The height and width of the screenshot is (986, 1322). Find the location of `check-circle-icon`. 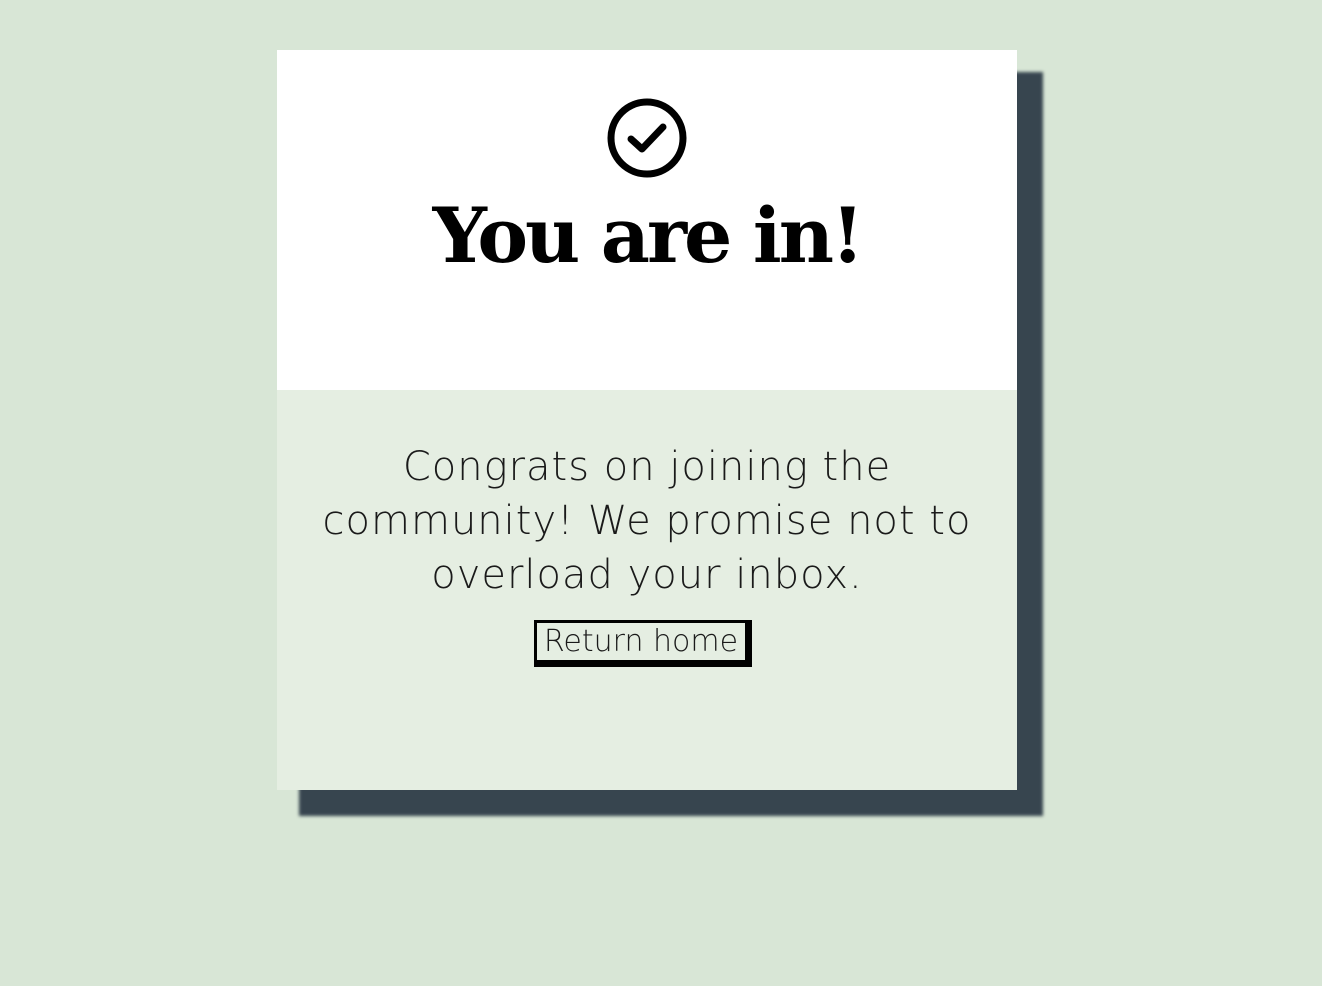

check-circle-icon is located at coordinates (647, 138).